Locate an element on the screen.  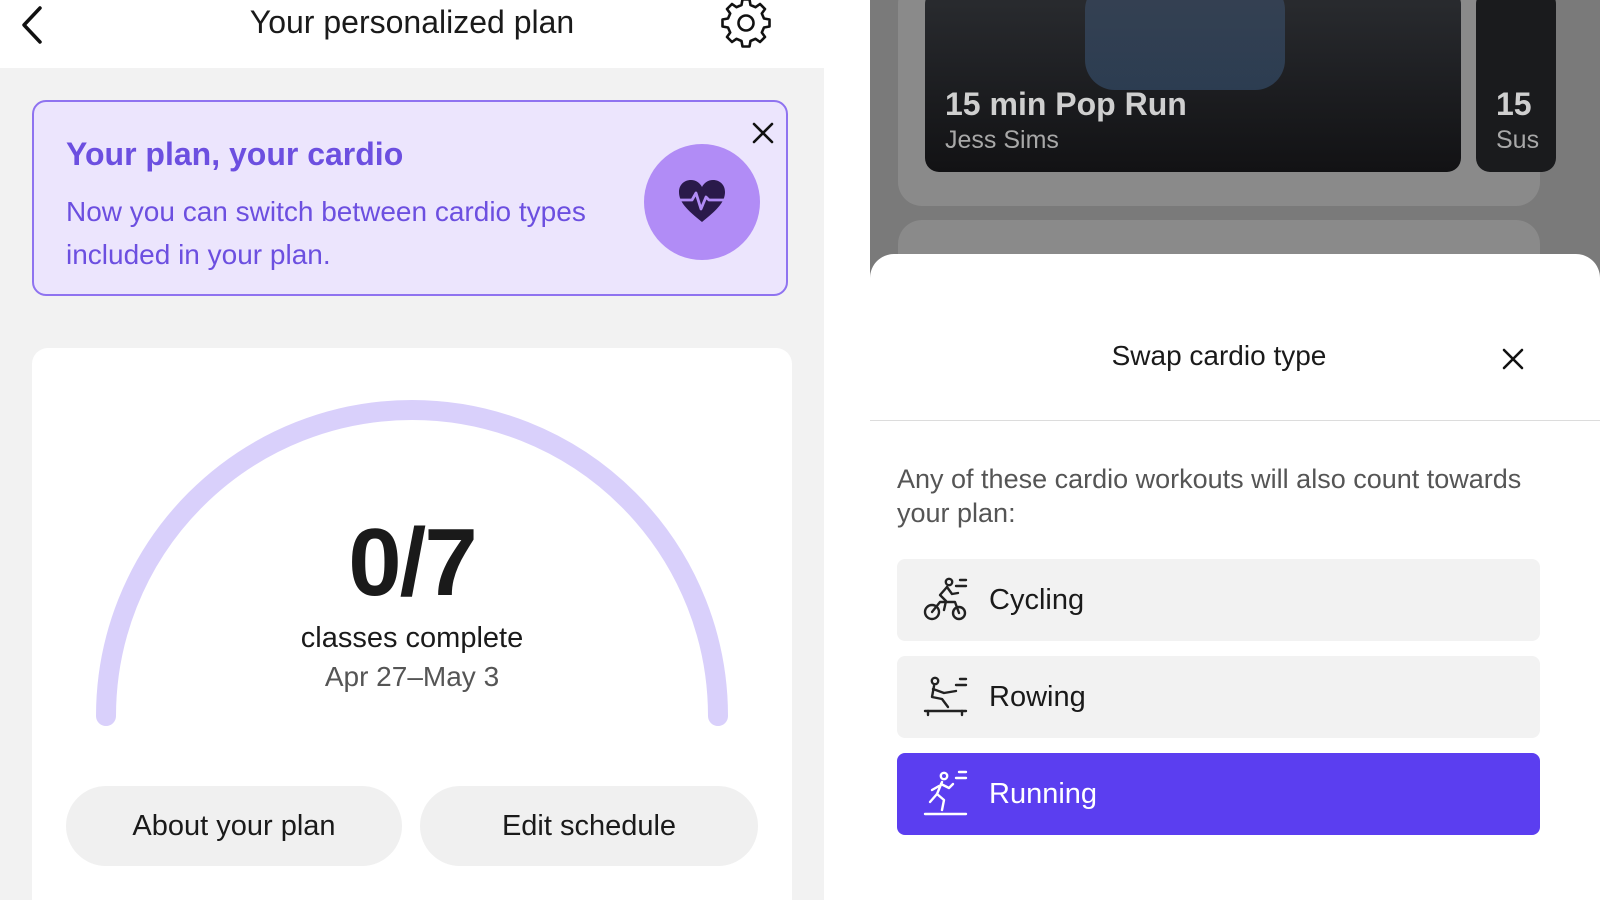
gear-icon is located at coordinates (746, 25).